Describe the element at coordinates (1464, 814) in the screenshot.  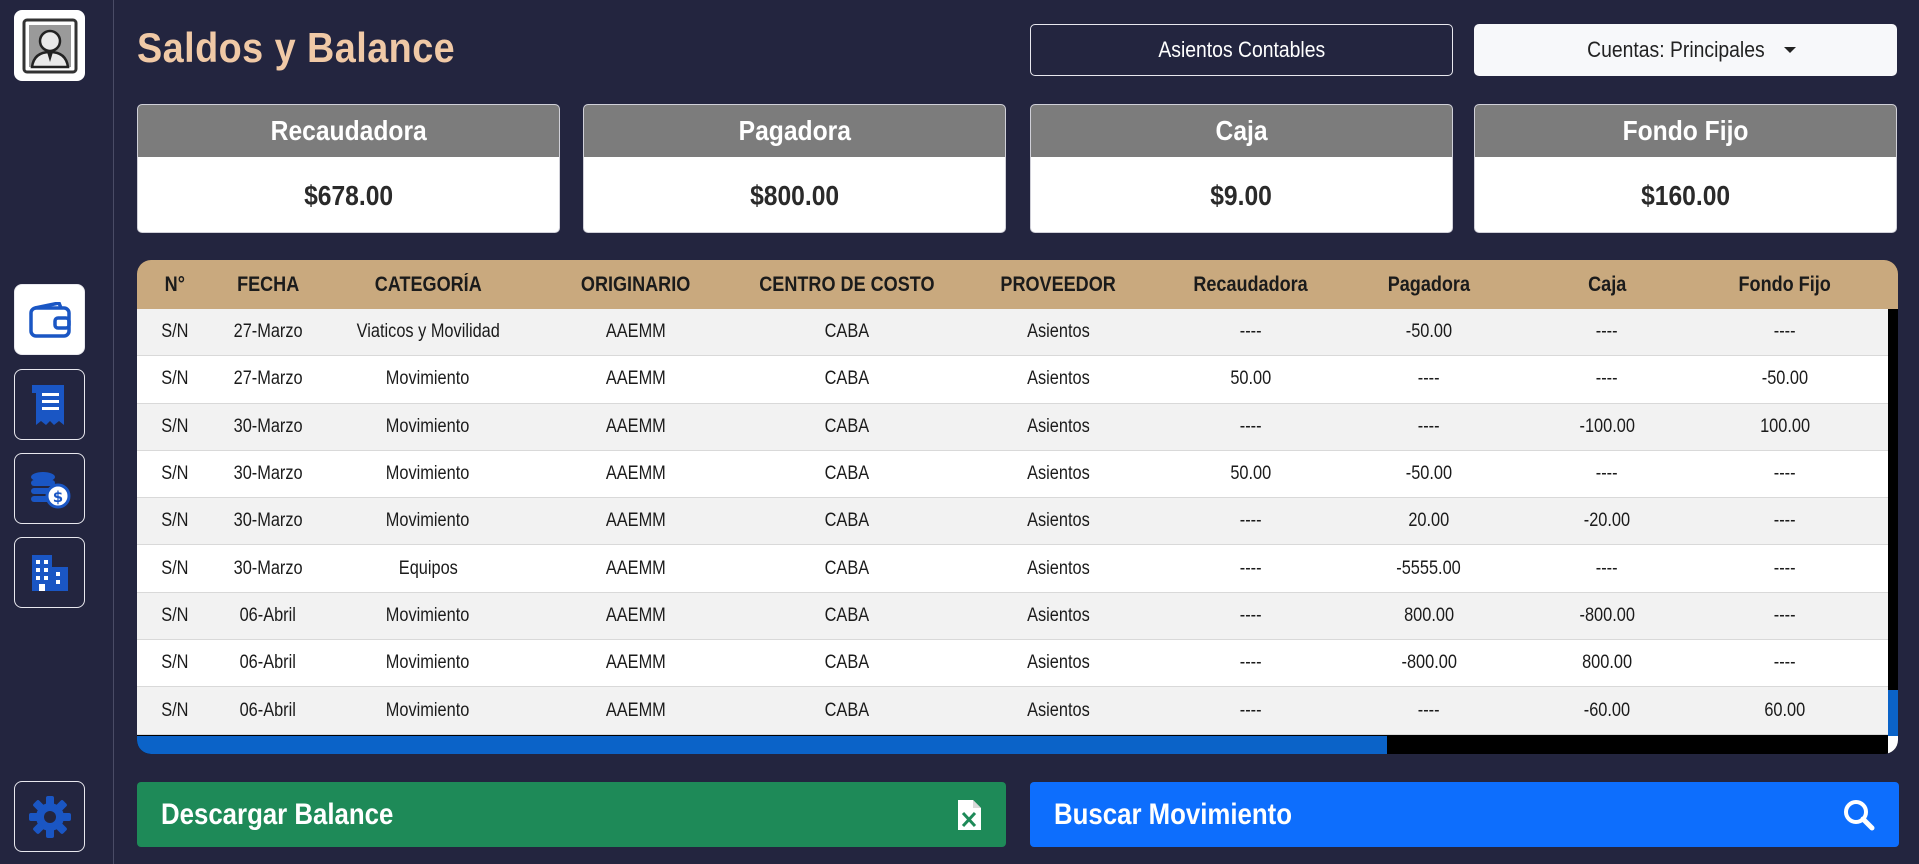
I see `search-movement-button: Buscar Movimiento` at that location.